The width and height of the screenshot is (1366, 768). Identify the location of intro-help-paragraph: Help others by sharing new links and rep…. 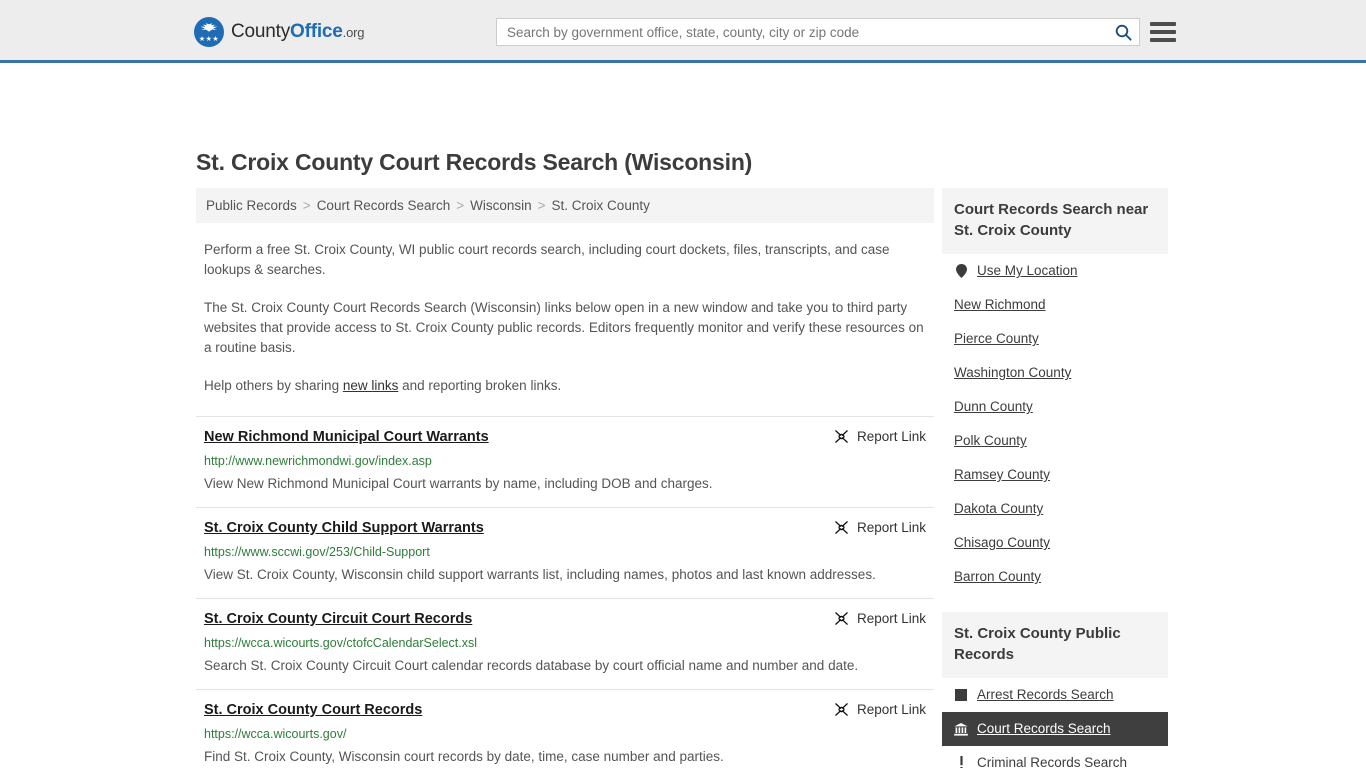
(565, 386).